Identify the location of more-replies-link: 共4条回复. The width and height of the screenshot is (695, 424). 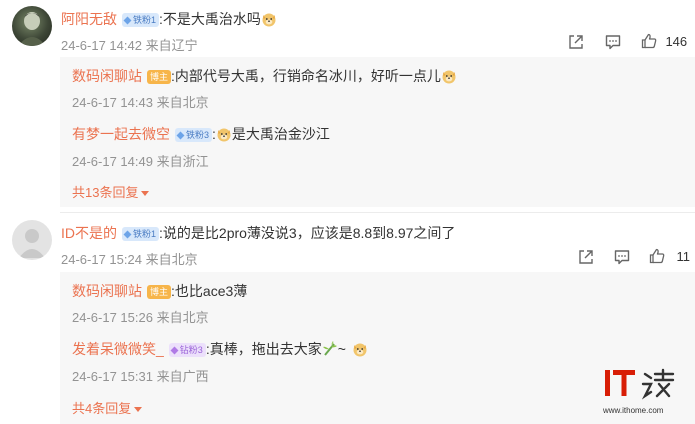
(107, 407).